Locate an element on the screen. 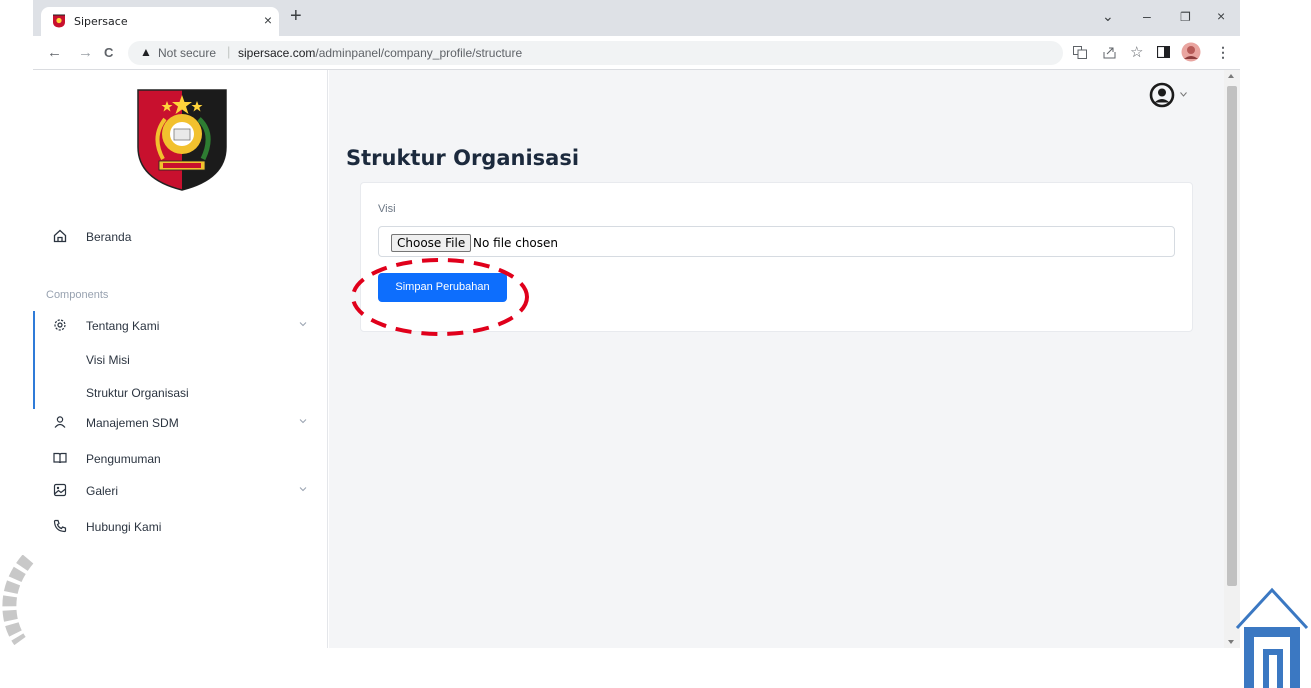 This screenshot has width=1311, height=688. decorative-bracket-icon is located at coordinates (18, 600).